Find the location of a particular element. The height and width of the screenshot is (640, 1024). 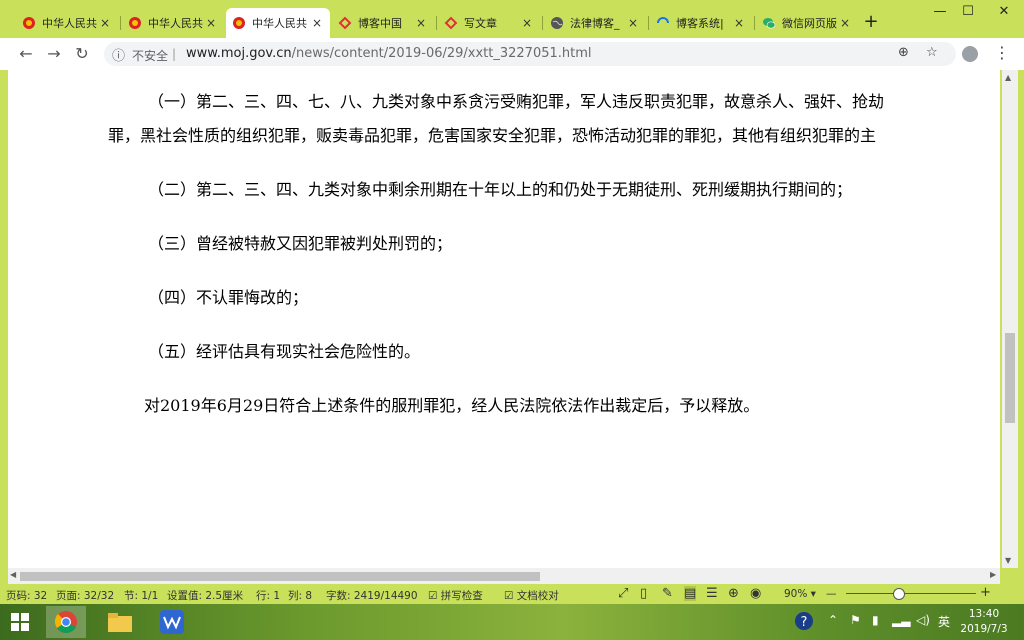

new-tab-button: + is located at coordinates (871, 23).